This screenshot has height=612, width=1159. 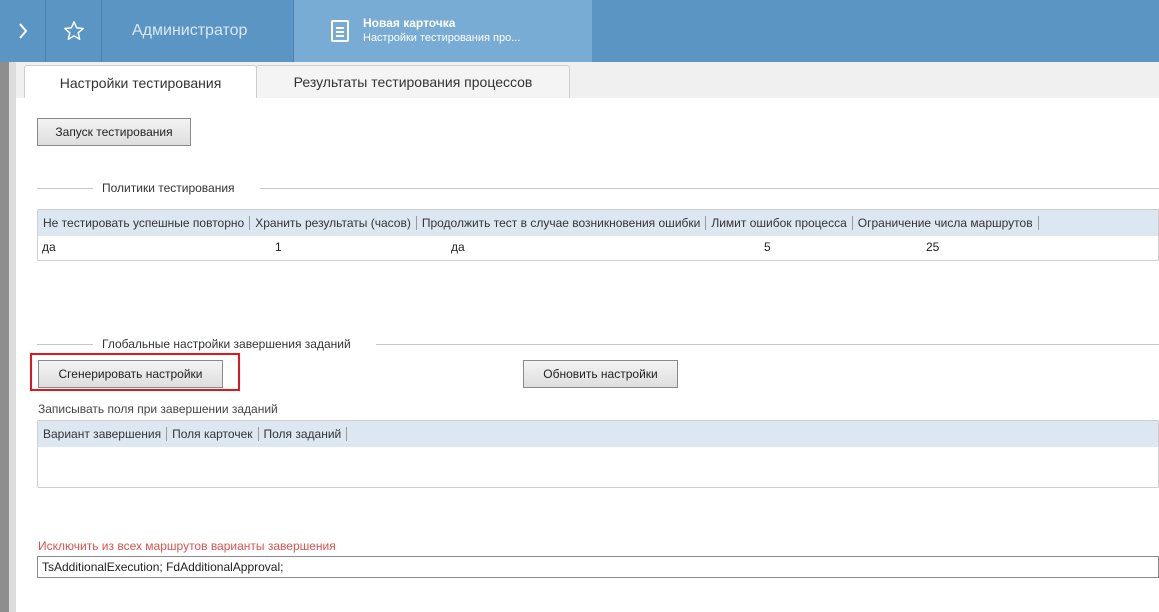 What do you see at coordinates (103, 434) in the screenshot?
I see `column-header: Вариант завершения` at bounding box center [103, 434].